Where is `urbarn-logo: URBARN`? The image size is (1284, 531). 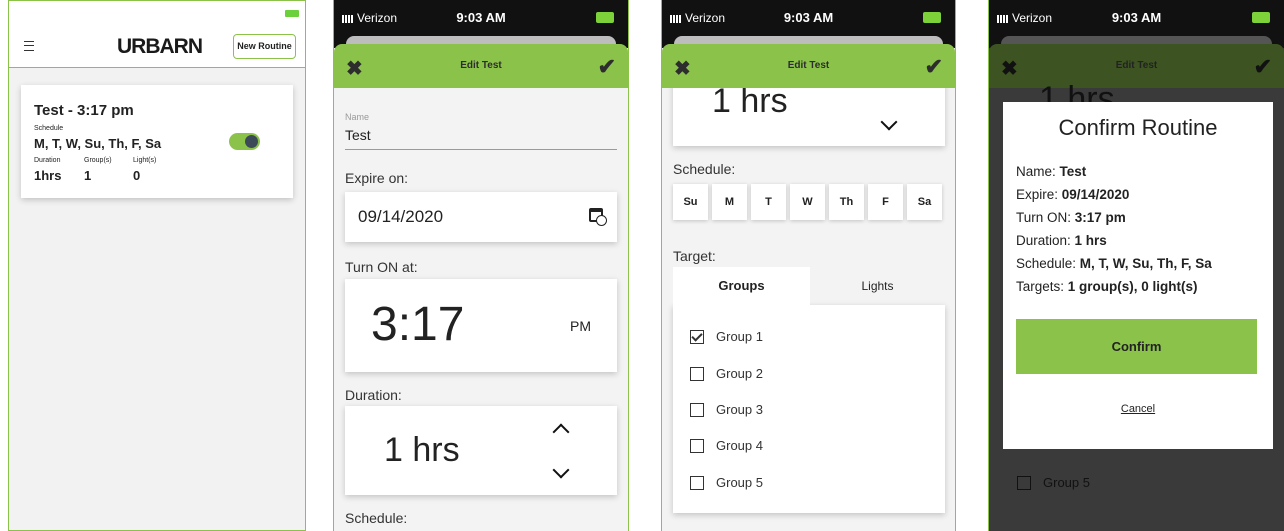
urbarn-logo: URBARN is located at coordinates (160, 46).